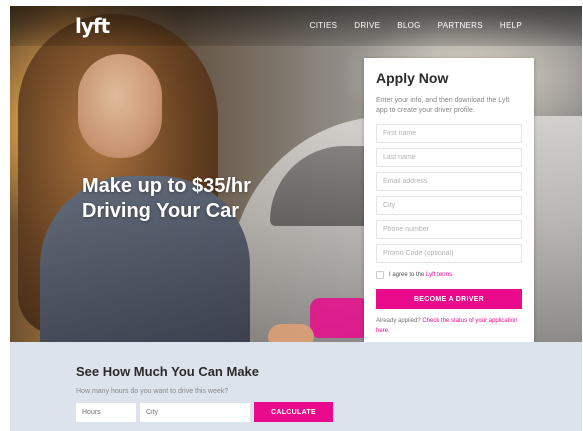 The width and height of the screenshot is (583, 431). What do you see at coordinates (293, 412) in the screenshot?
I see `calculate-button: CALCULATE` at bounding box center [293, 412].